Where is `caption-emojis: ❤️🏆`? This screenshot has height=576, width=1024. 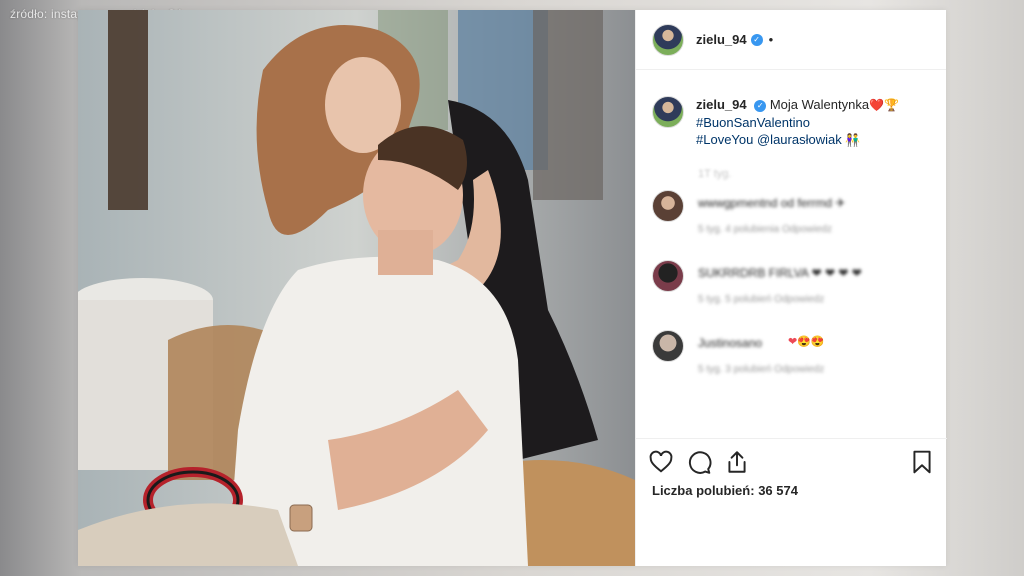 caption-emojis: ❤️🏆 is located at coordinates (884, 105).